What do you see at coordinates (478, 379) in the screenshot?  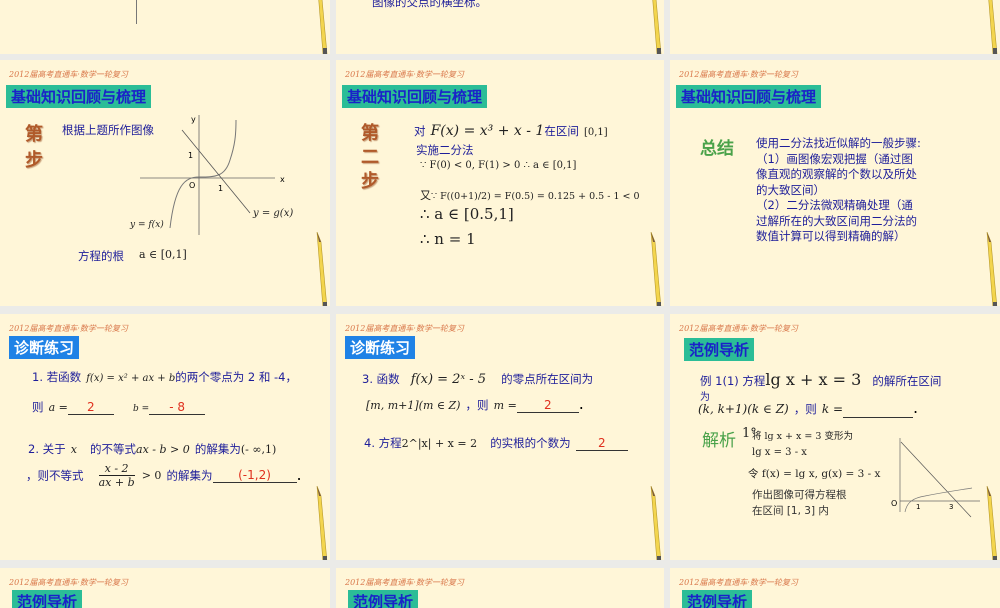 I see `question-3: 3. 函数 f(x) = 2ˣ - 5 的零点所在区间为` at bounding box center [478, 379].